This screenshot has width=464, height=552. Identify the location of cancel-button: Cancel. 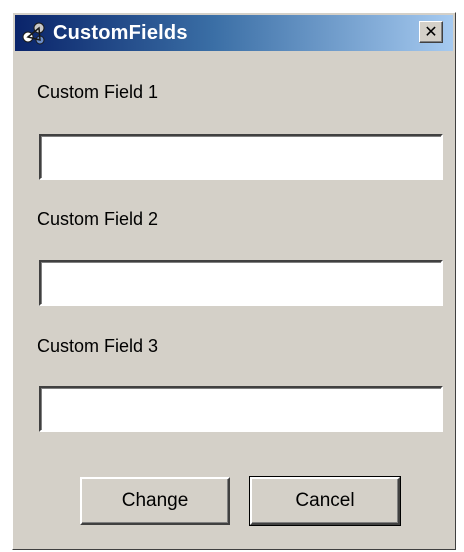
(325, 501).